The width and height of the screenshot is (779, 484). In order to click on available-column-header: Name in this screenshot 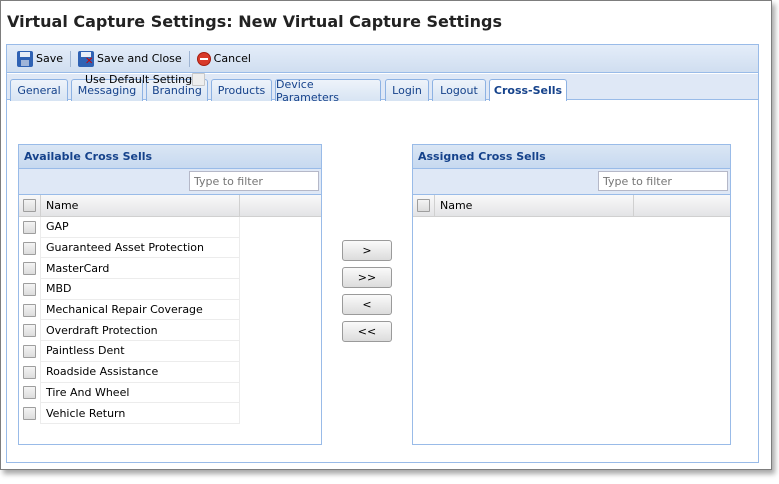, I will do `click(170, 206)`.